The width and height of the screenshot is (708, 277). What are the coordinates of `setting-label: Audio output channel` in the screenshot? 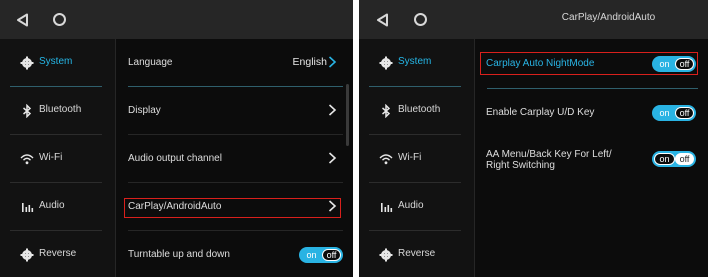 It's located at (175, 158).